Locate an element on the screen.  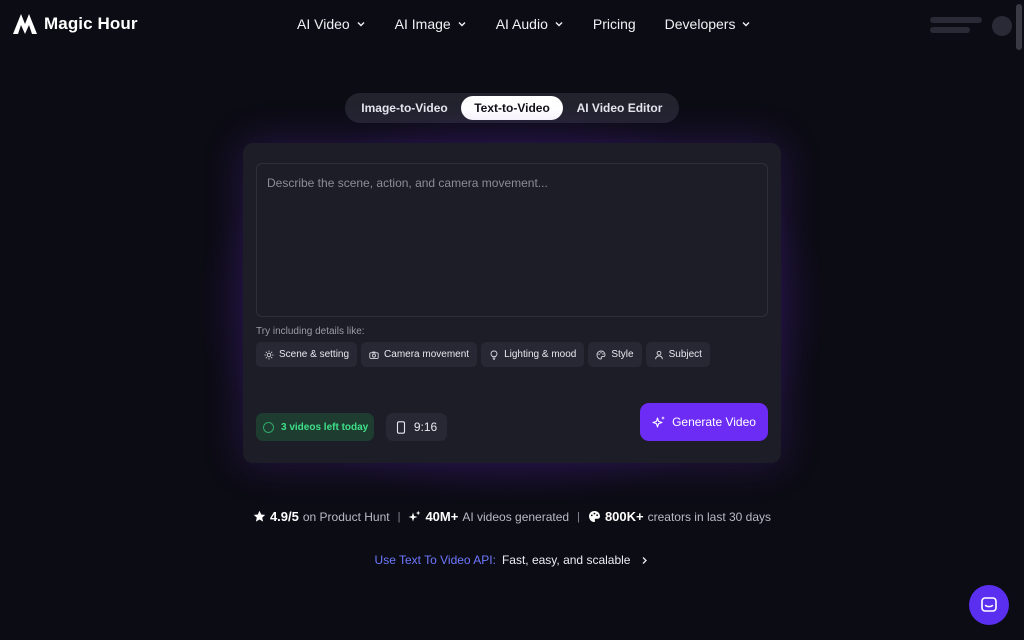
stat-rating: 4.9/5 on Product Hunt is located at coordinates (321, 516).